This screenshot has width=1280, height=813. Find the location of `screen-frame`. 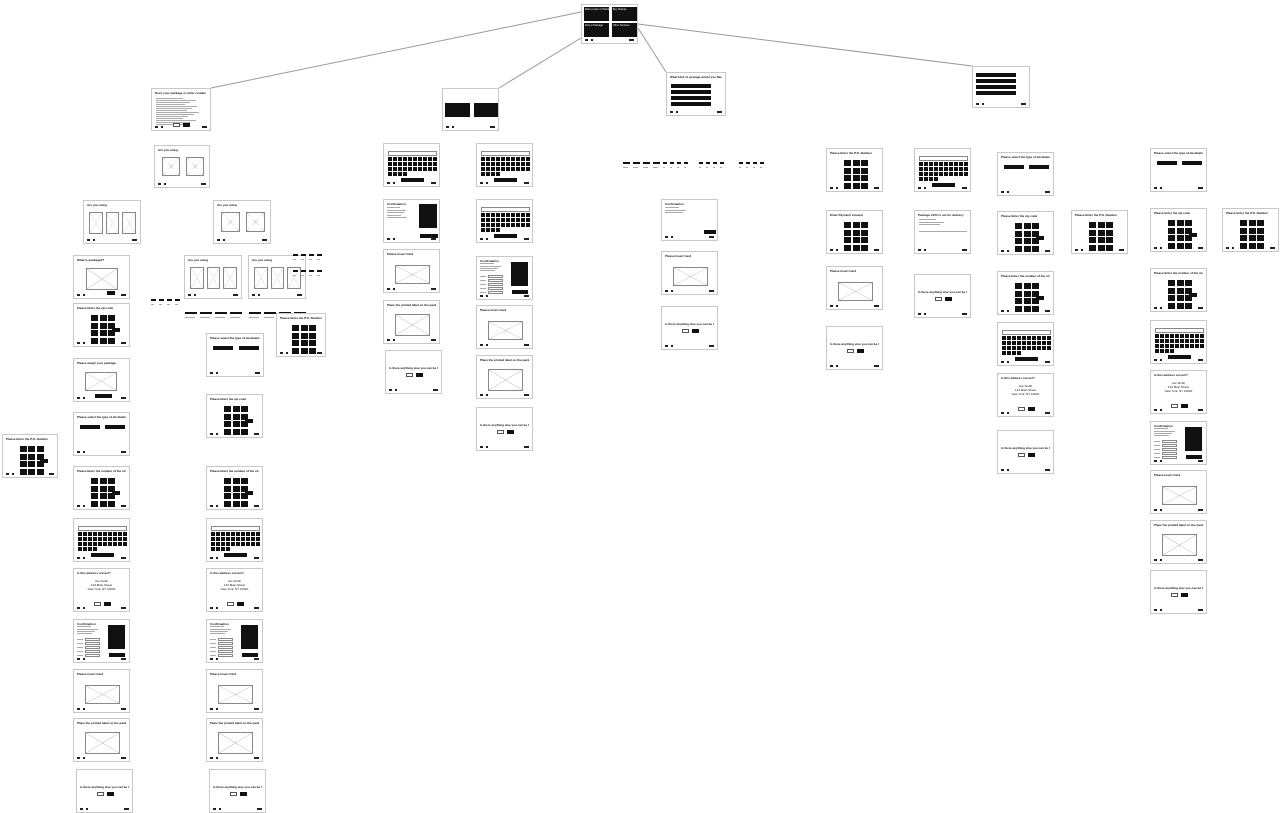

screen-frame is located at coordinates (101, 540).